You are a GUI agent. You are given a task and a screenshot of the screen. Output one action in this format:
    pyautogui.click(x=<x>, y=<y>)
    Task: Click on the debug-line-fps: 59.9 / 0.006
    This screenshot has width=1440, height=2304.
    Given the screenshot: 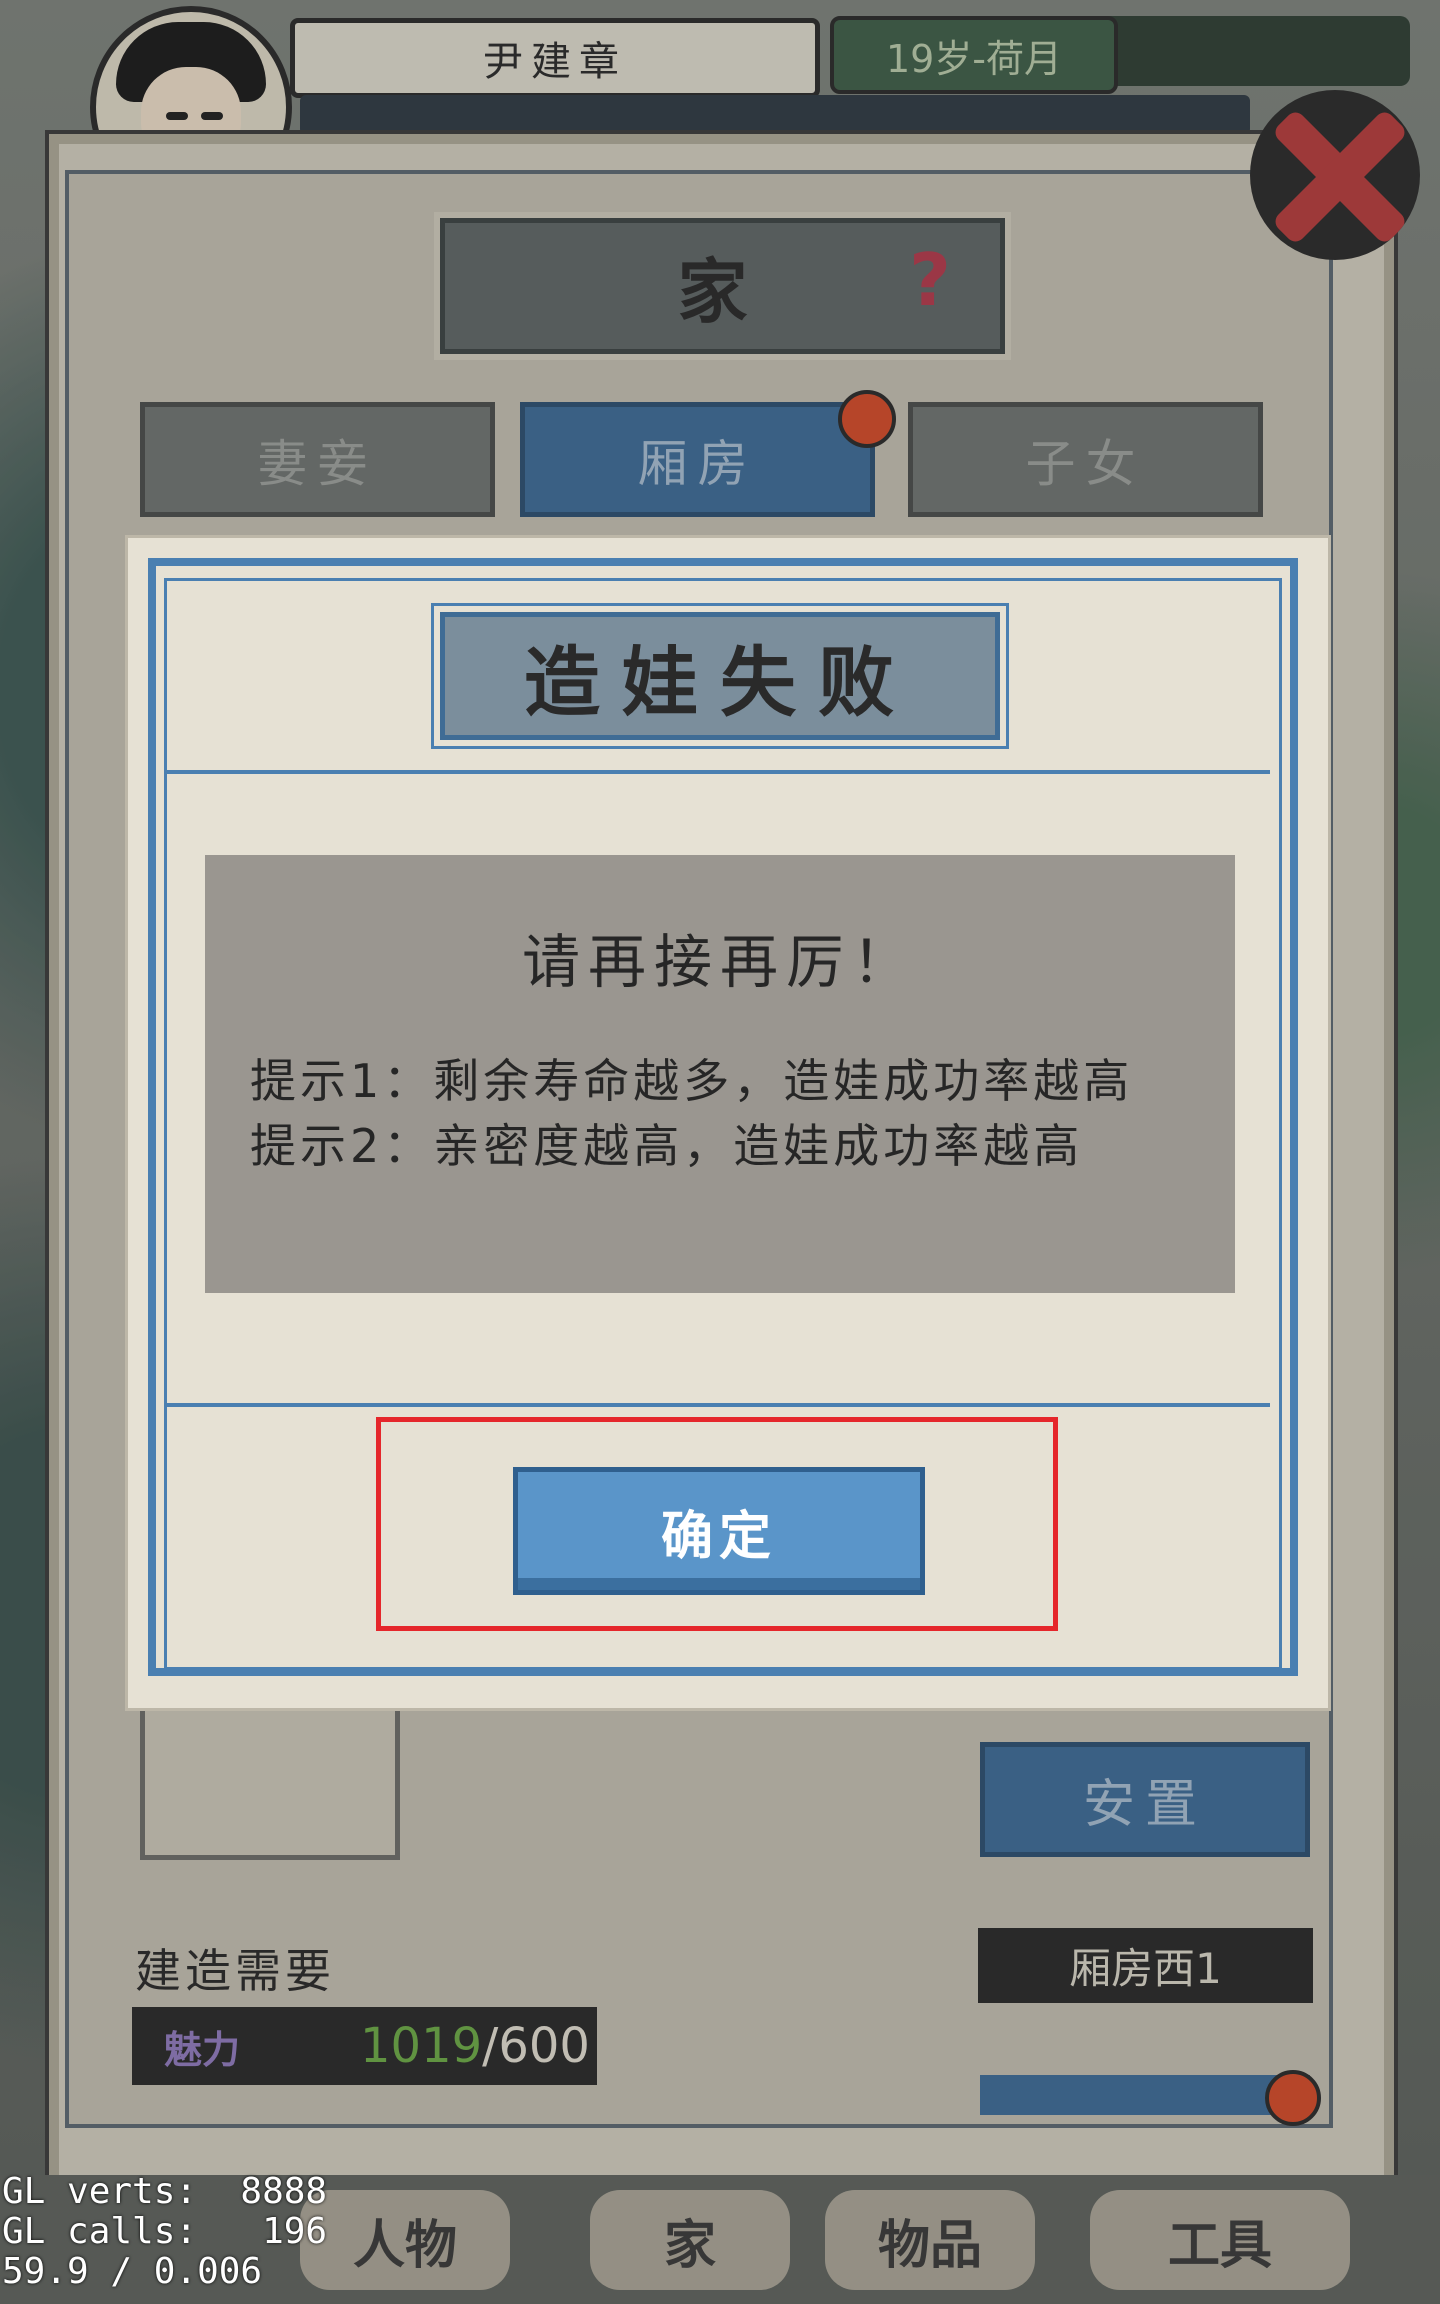 What is the action you would take?
    pyautogui.click(x=132, y=2271)
    